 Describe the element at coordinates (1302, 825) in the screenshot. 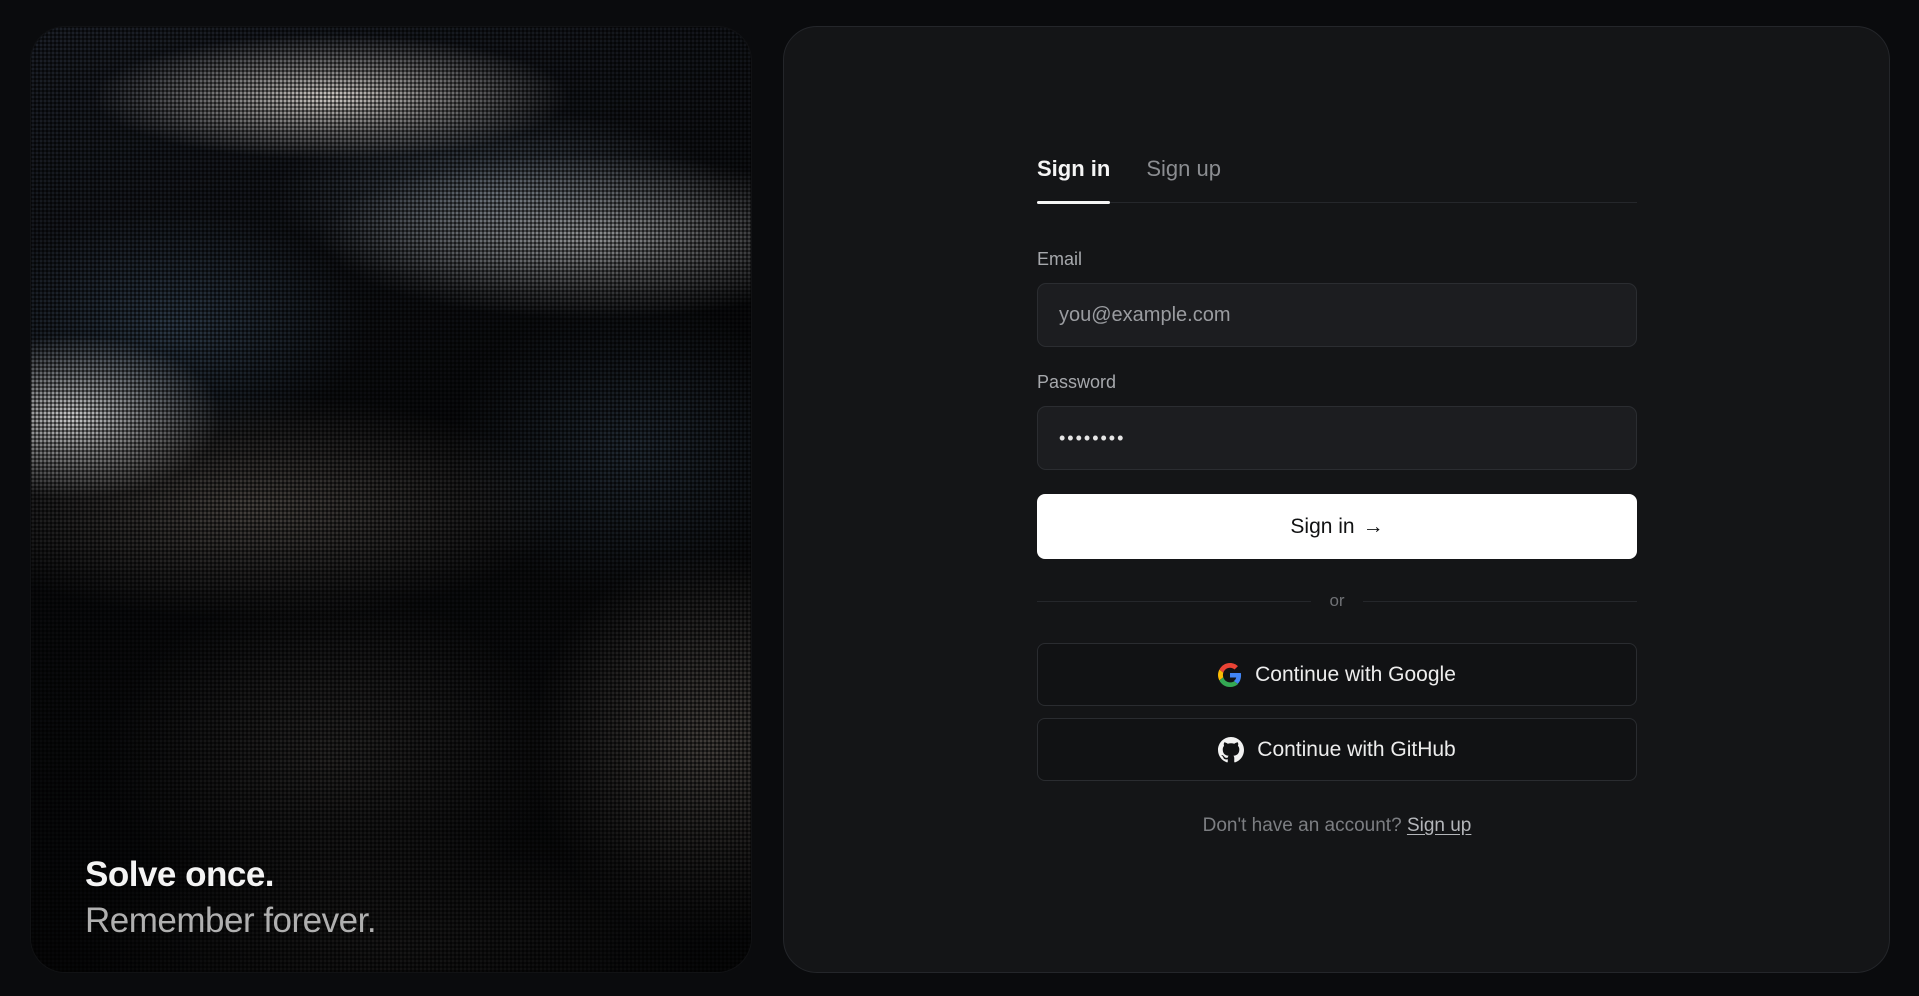

I see `signup-prompt-text: Don't have an account?` at that location.